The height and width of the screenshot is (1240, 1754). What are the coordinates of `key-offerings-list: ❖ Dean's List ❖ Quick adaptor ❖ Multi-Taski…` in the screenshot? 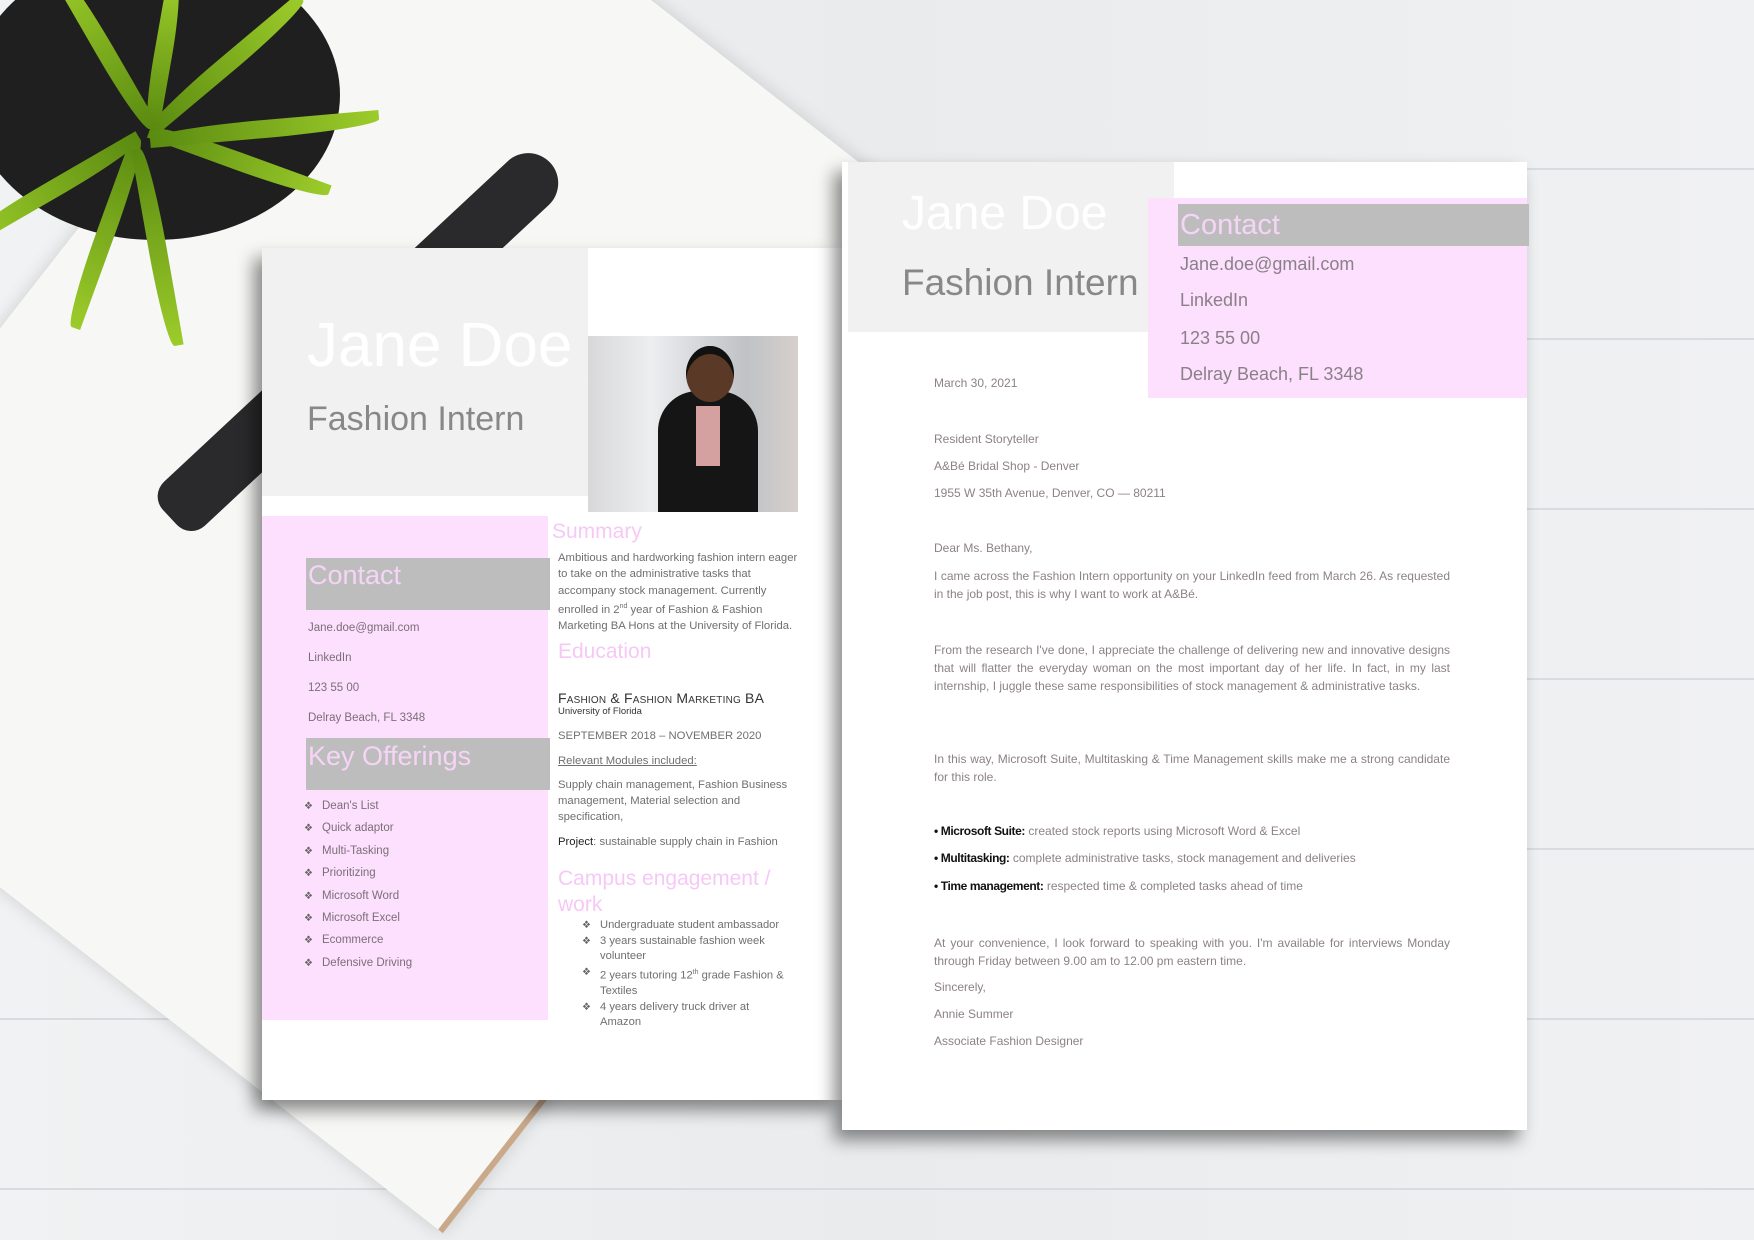 It's located at (358, 889).